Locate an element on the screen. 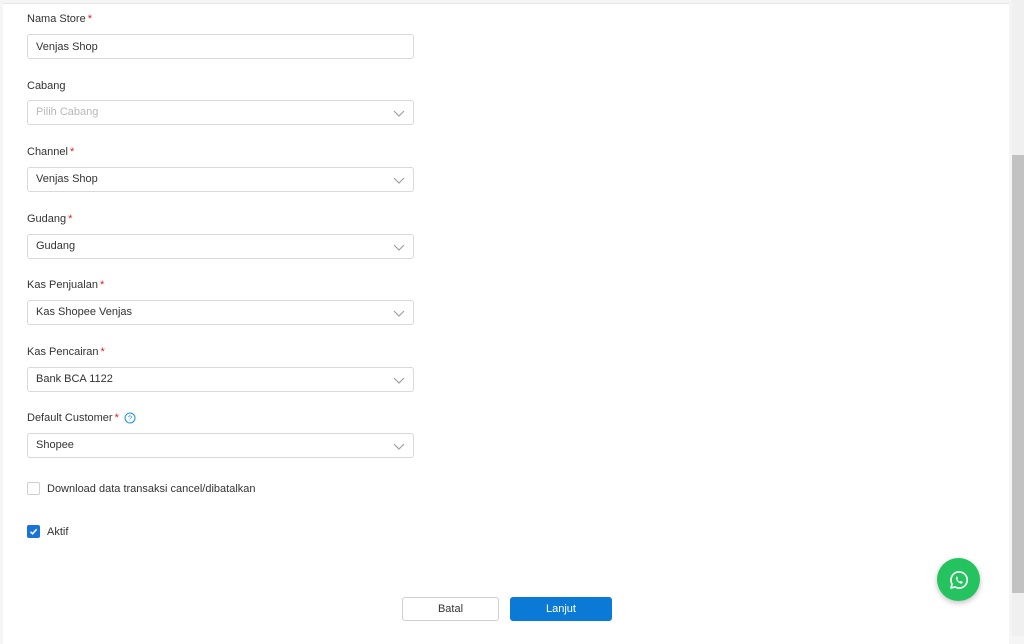 This screenshot has height=644, width=1024. default-customer-label: Default Customer * ? is located at coordinates (220, 418).